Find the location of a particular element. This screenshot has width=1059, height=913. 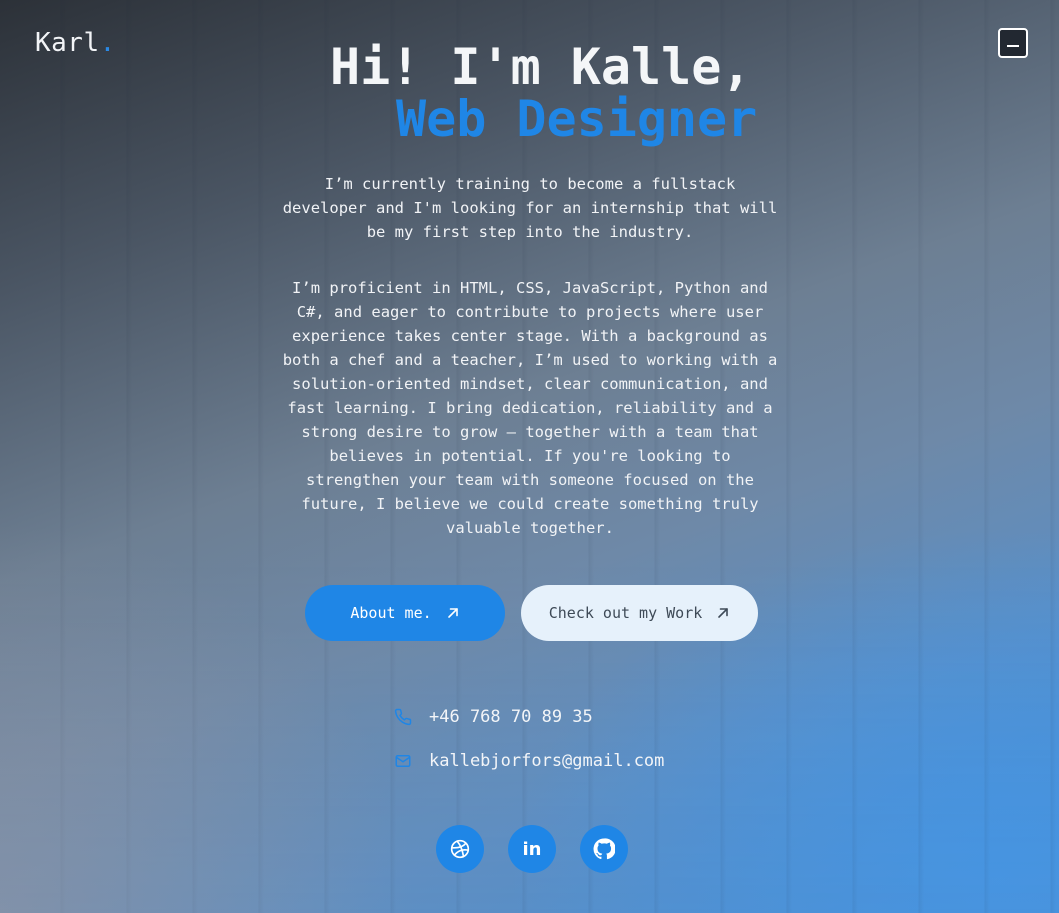

mail-icon is located at coordinates (403, 761).